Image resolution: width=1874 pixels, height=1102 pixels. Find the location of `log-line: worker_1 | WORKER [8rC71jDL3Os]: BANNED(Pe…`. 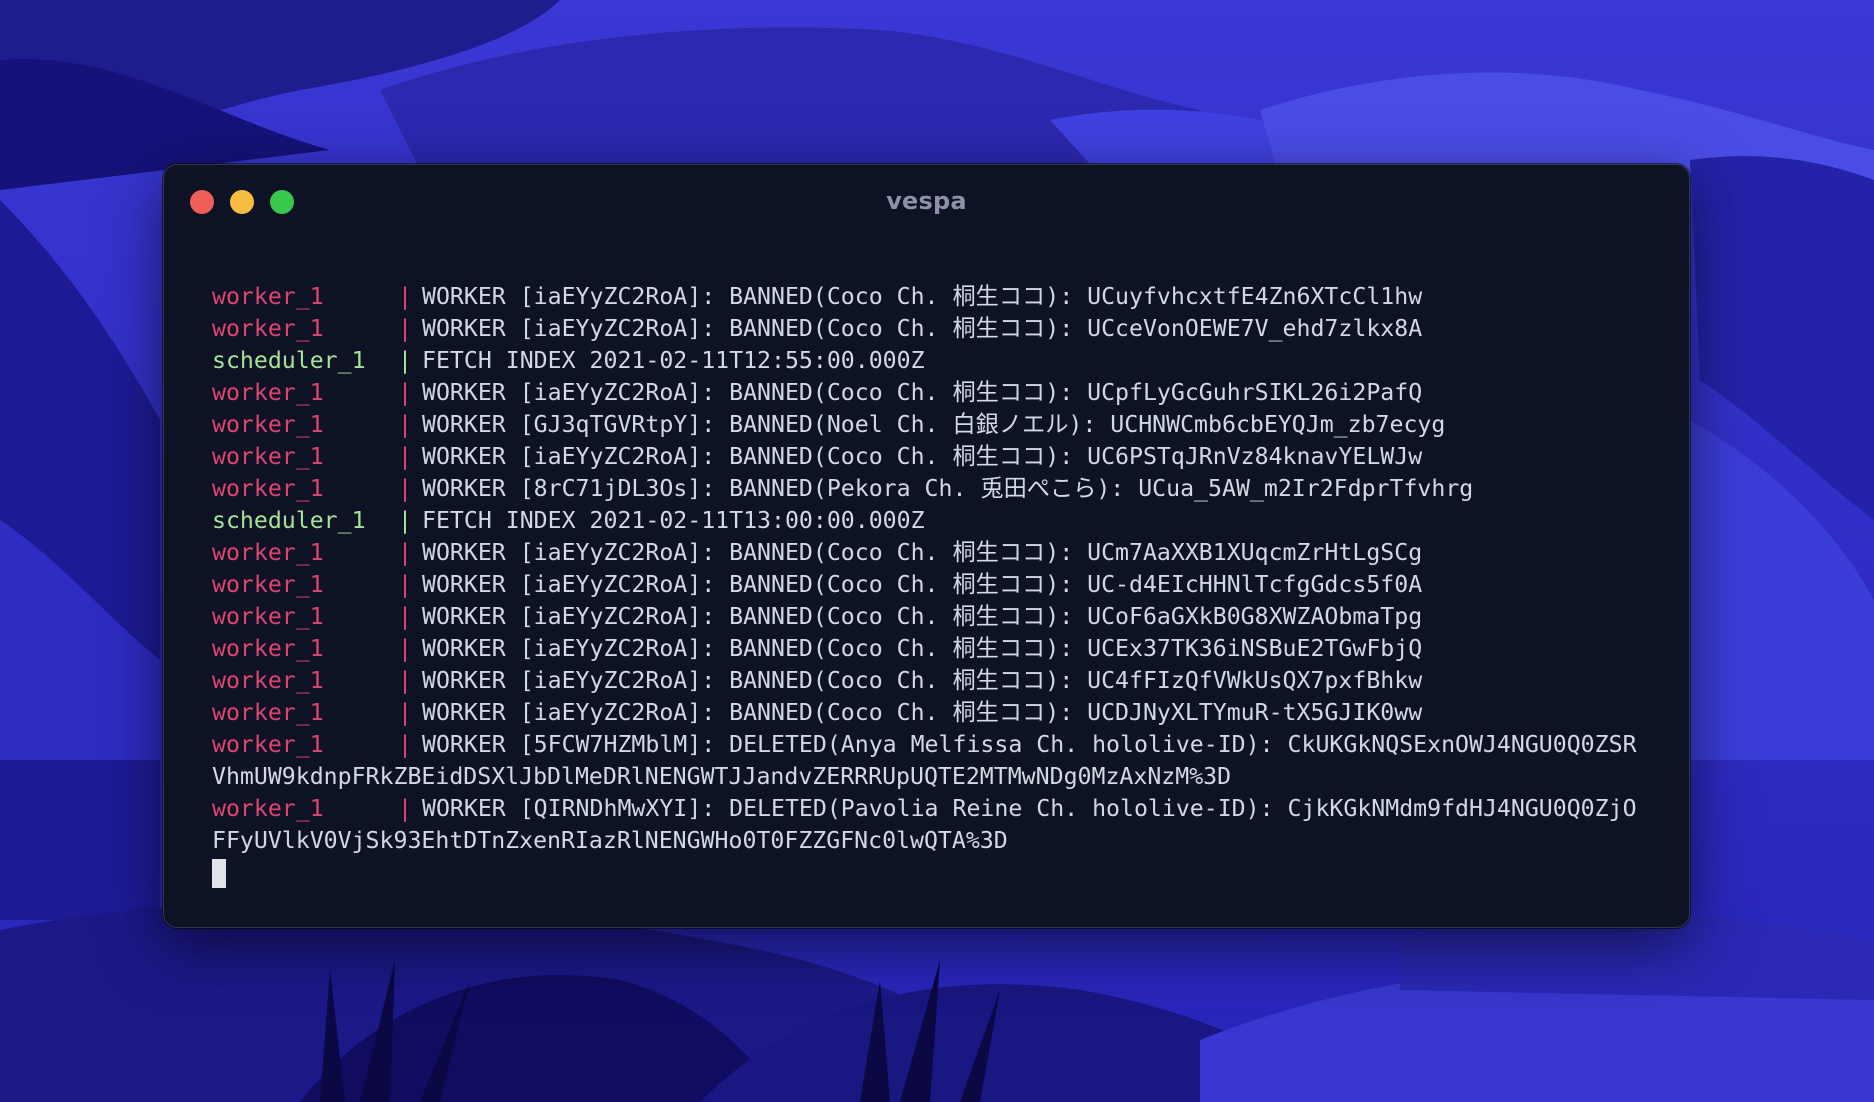

log-line: worker_1 | WORKER [8rC71jDL3Os]: BANNED(Pe… is located at coordinates (935, 489).